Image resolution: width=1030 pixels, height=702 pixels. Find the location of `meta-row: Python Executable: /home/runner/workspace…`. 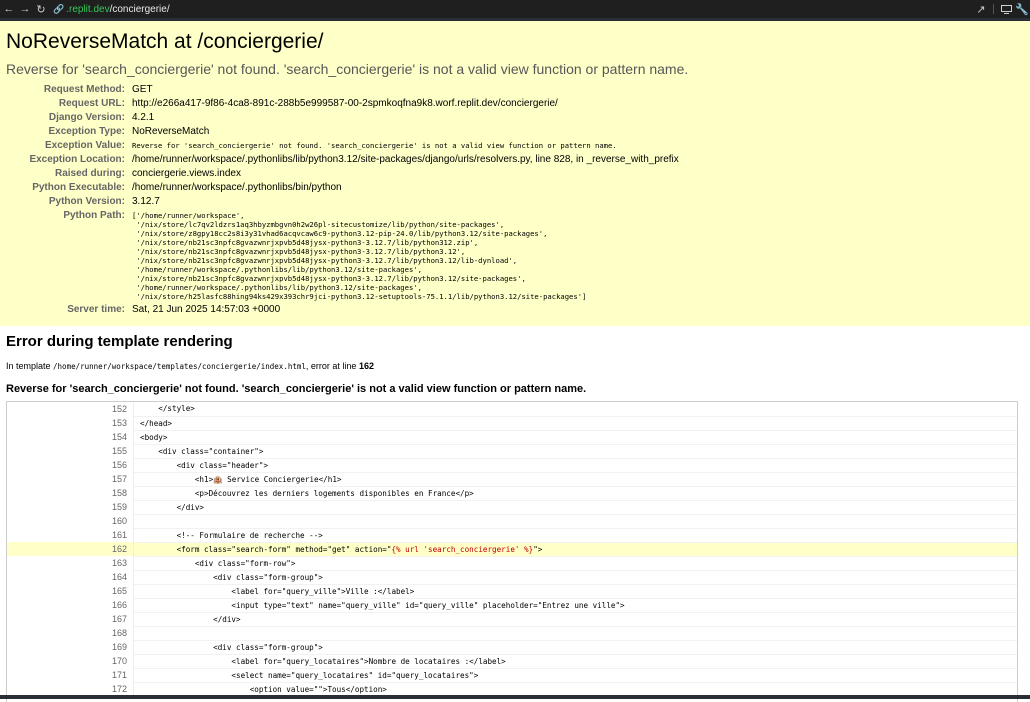

meta-row: Python Executable: /home/runner/workspace… is located at coordinates (339, 188).